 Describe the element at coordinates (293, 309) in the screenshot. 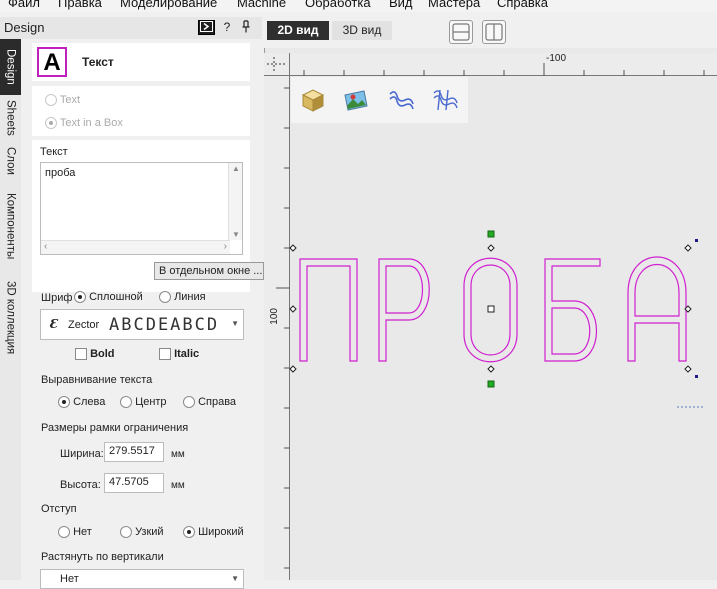

I see `handle-left` at that location.